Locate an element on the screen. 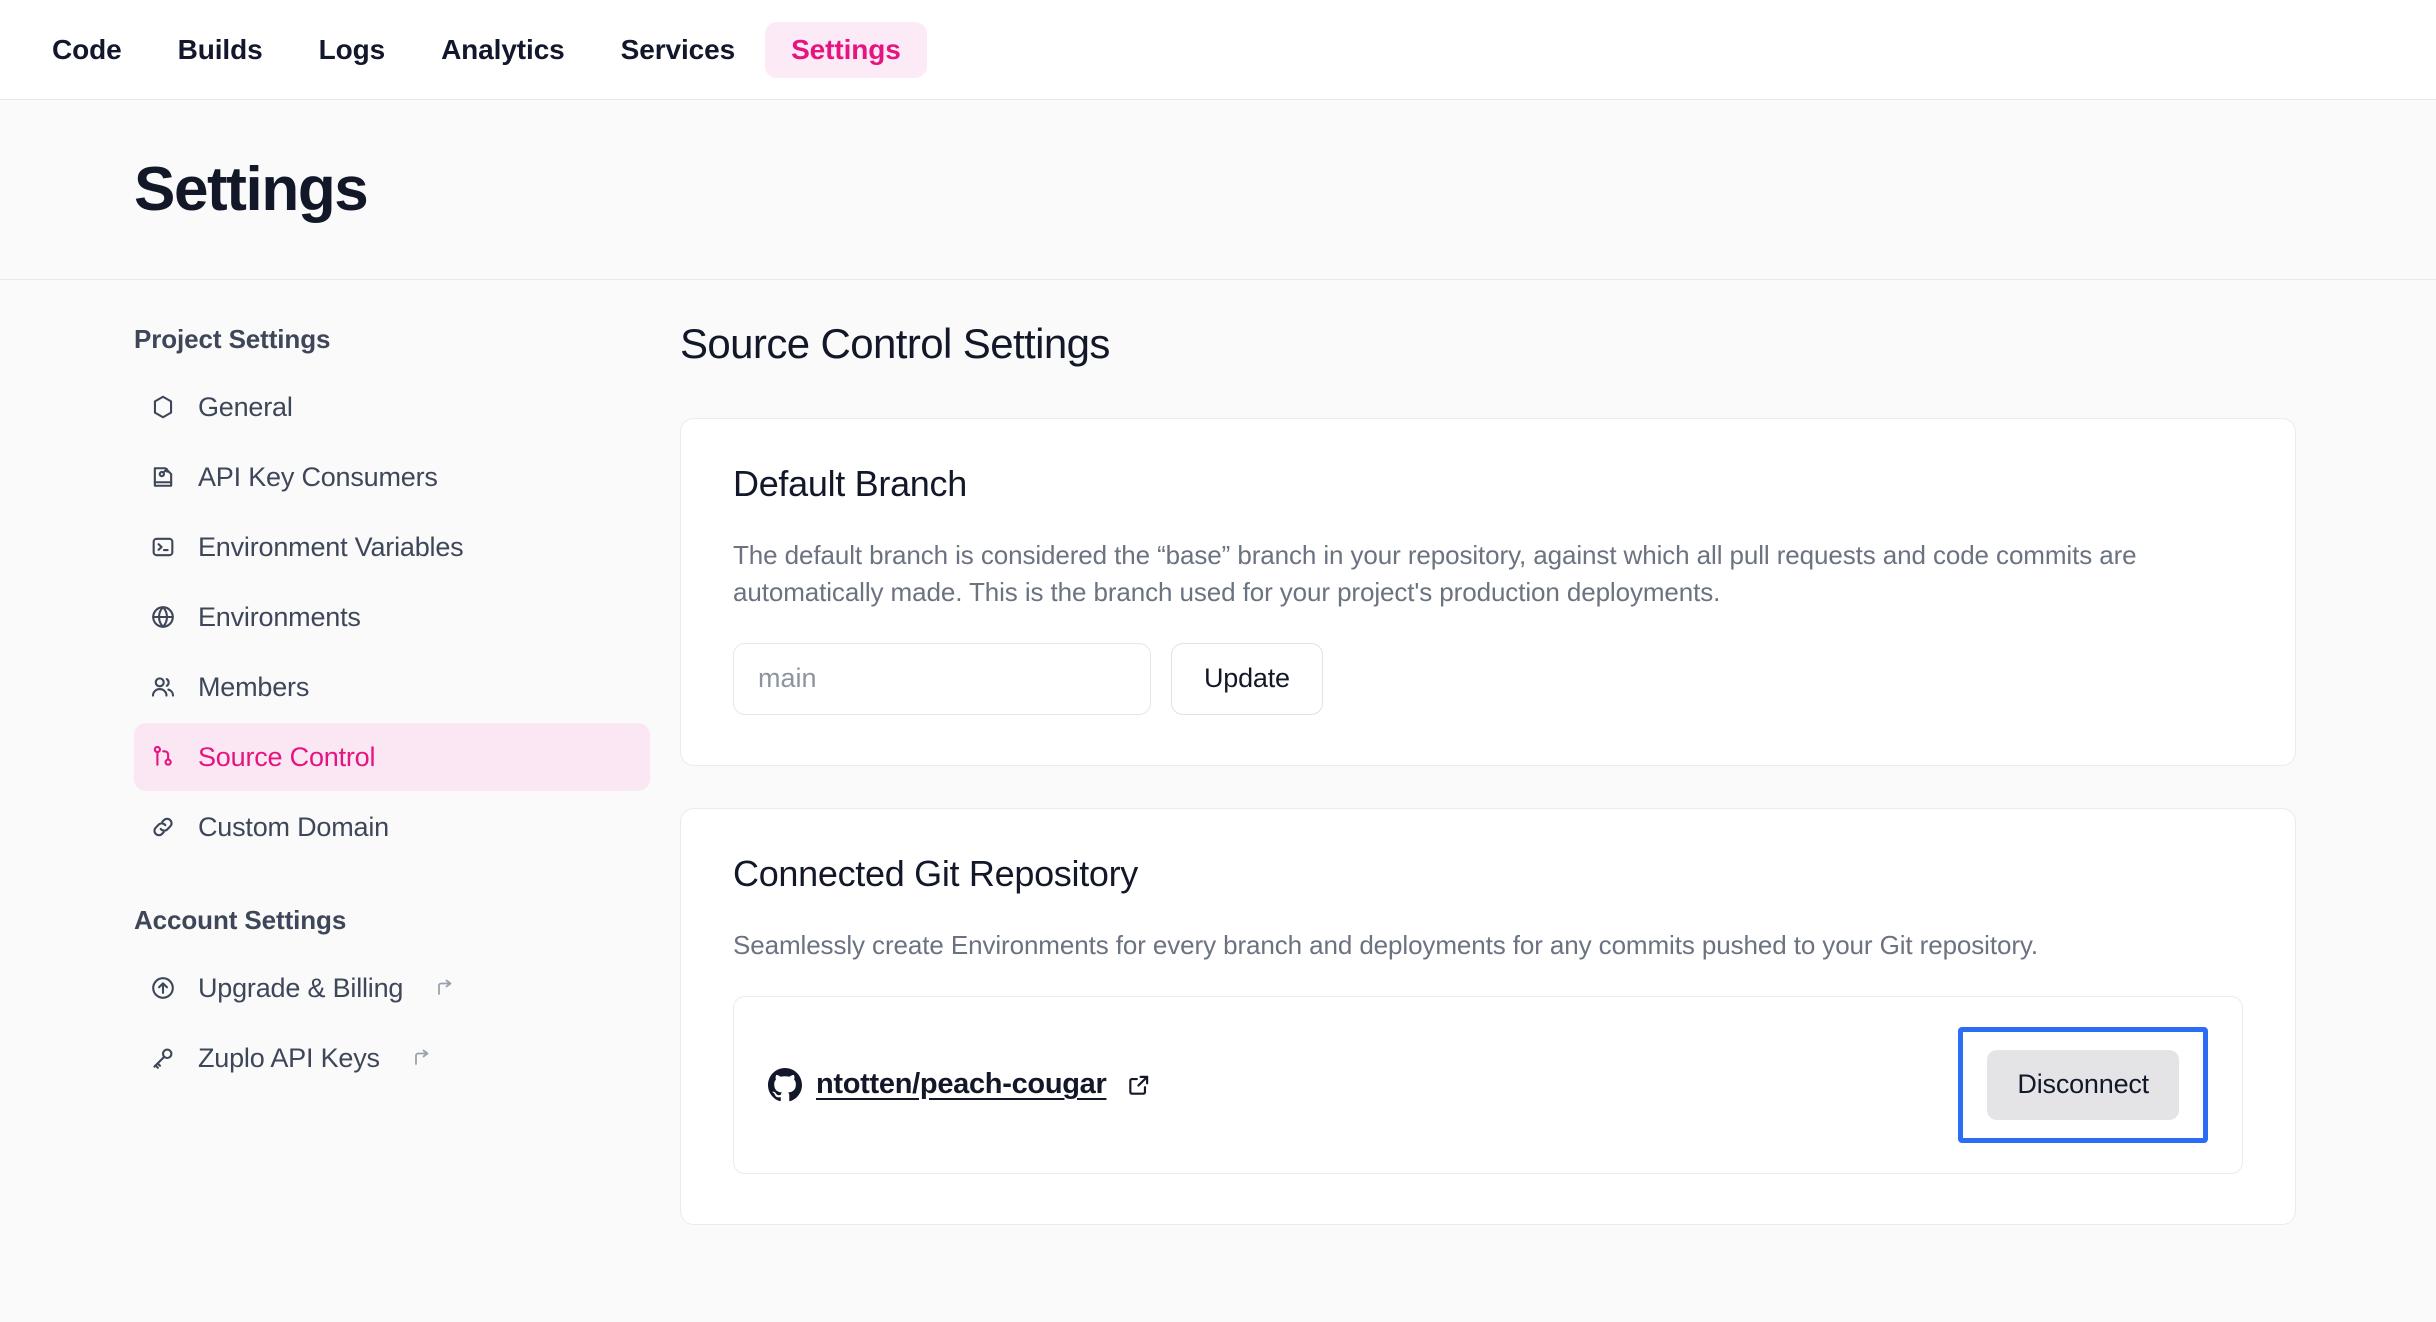  sidebar-item-upgrade-billing: Upgrade & Billing is located at coordinates (392, 988).